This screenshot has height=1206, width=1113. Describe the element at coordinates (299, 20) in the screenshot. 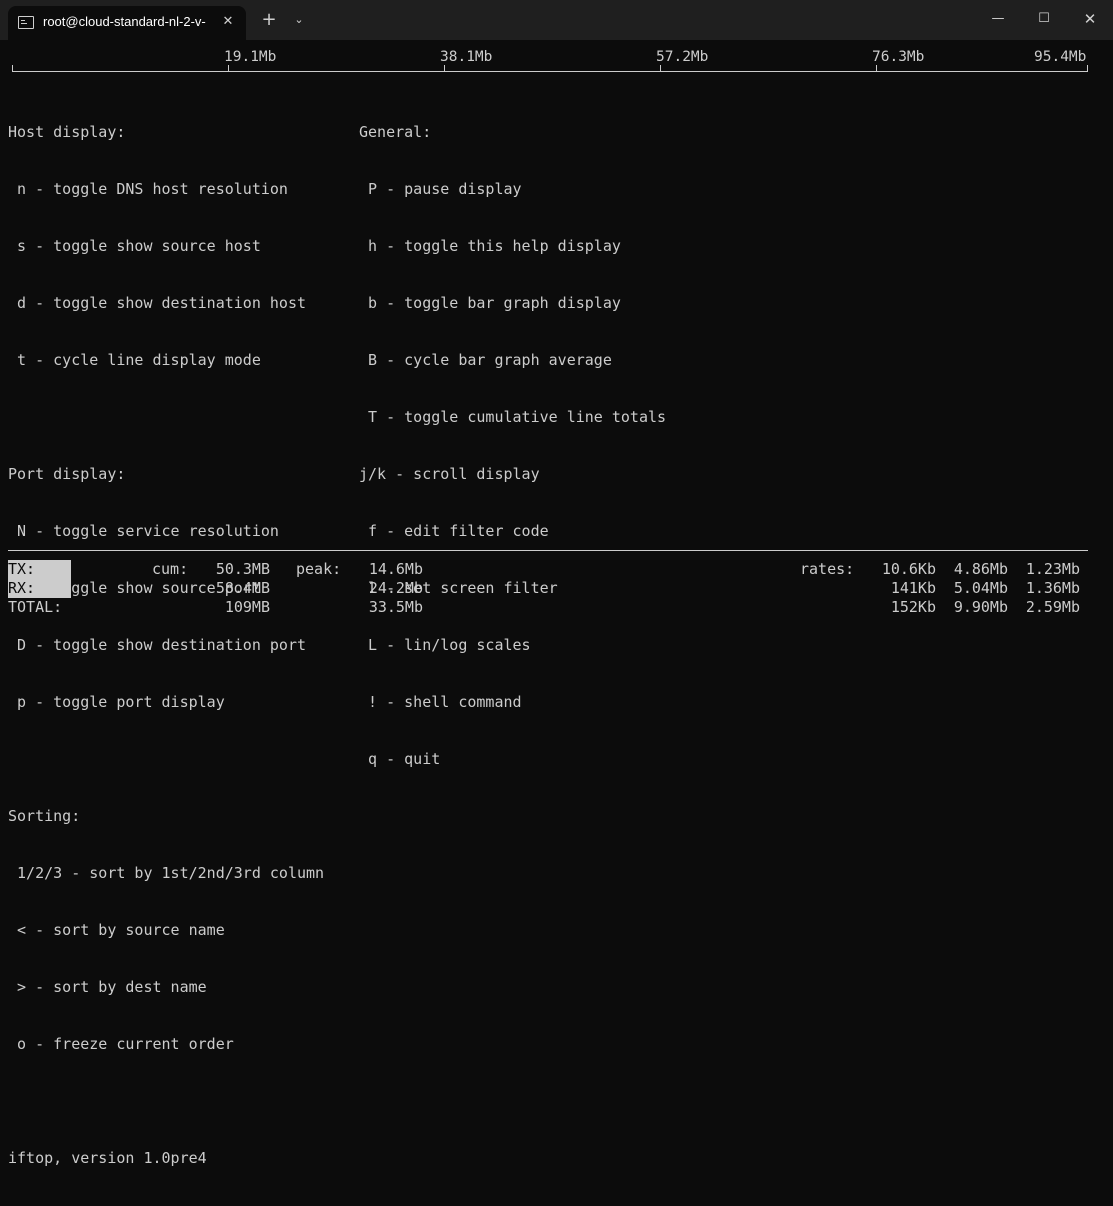

I see `chevron-down-icon: ⌄` at that location.